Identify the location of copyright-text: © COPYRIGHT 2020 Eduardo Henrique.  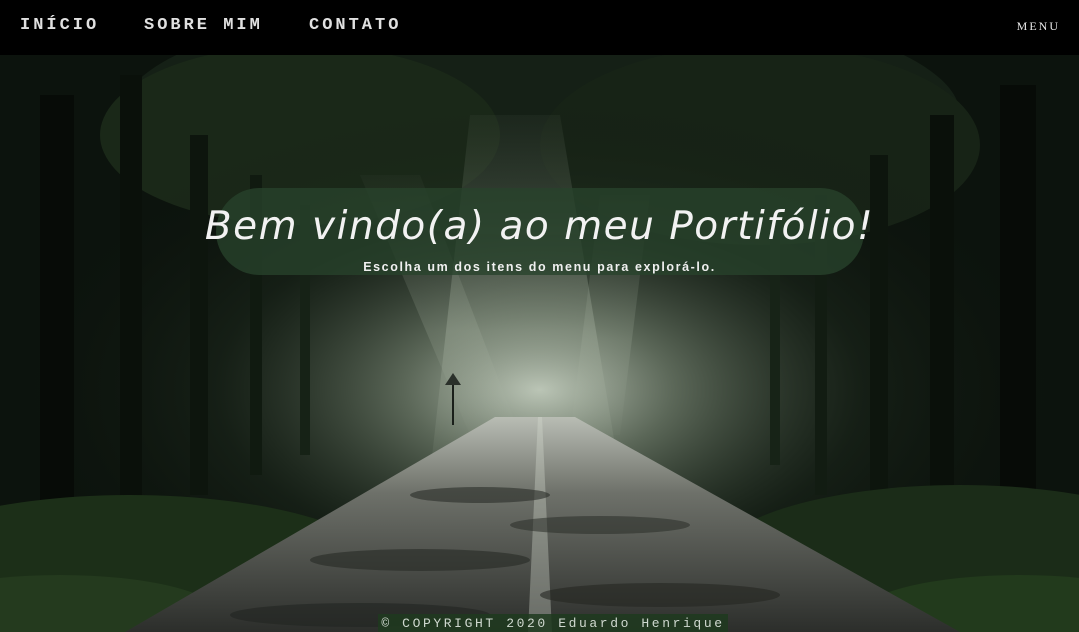
(553, 623).